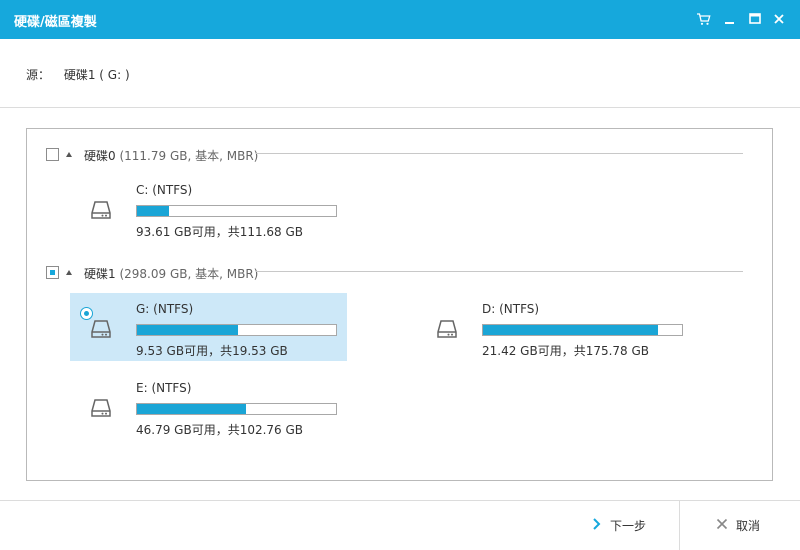 Image resolution: width=800 pixels, height=550 pixels. Describe the element at coordinates (400, 107) in the screenshot. I see `divider` at that location.